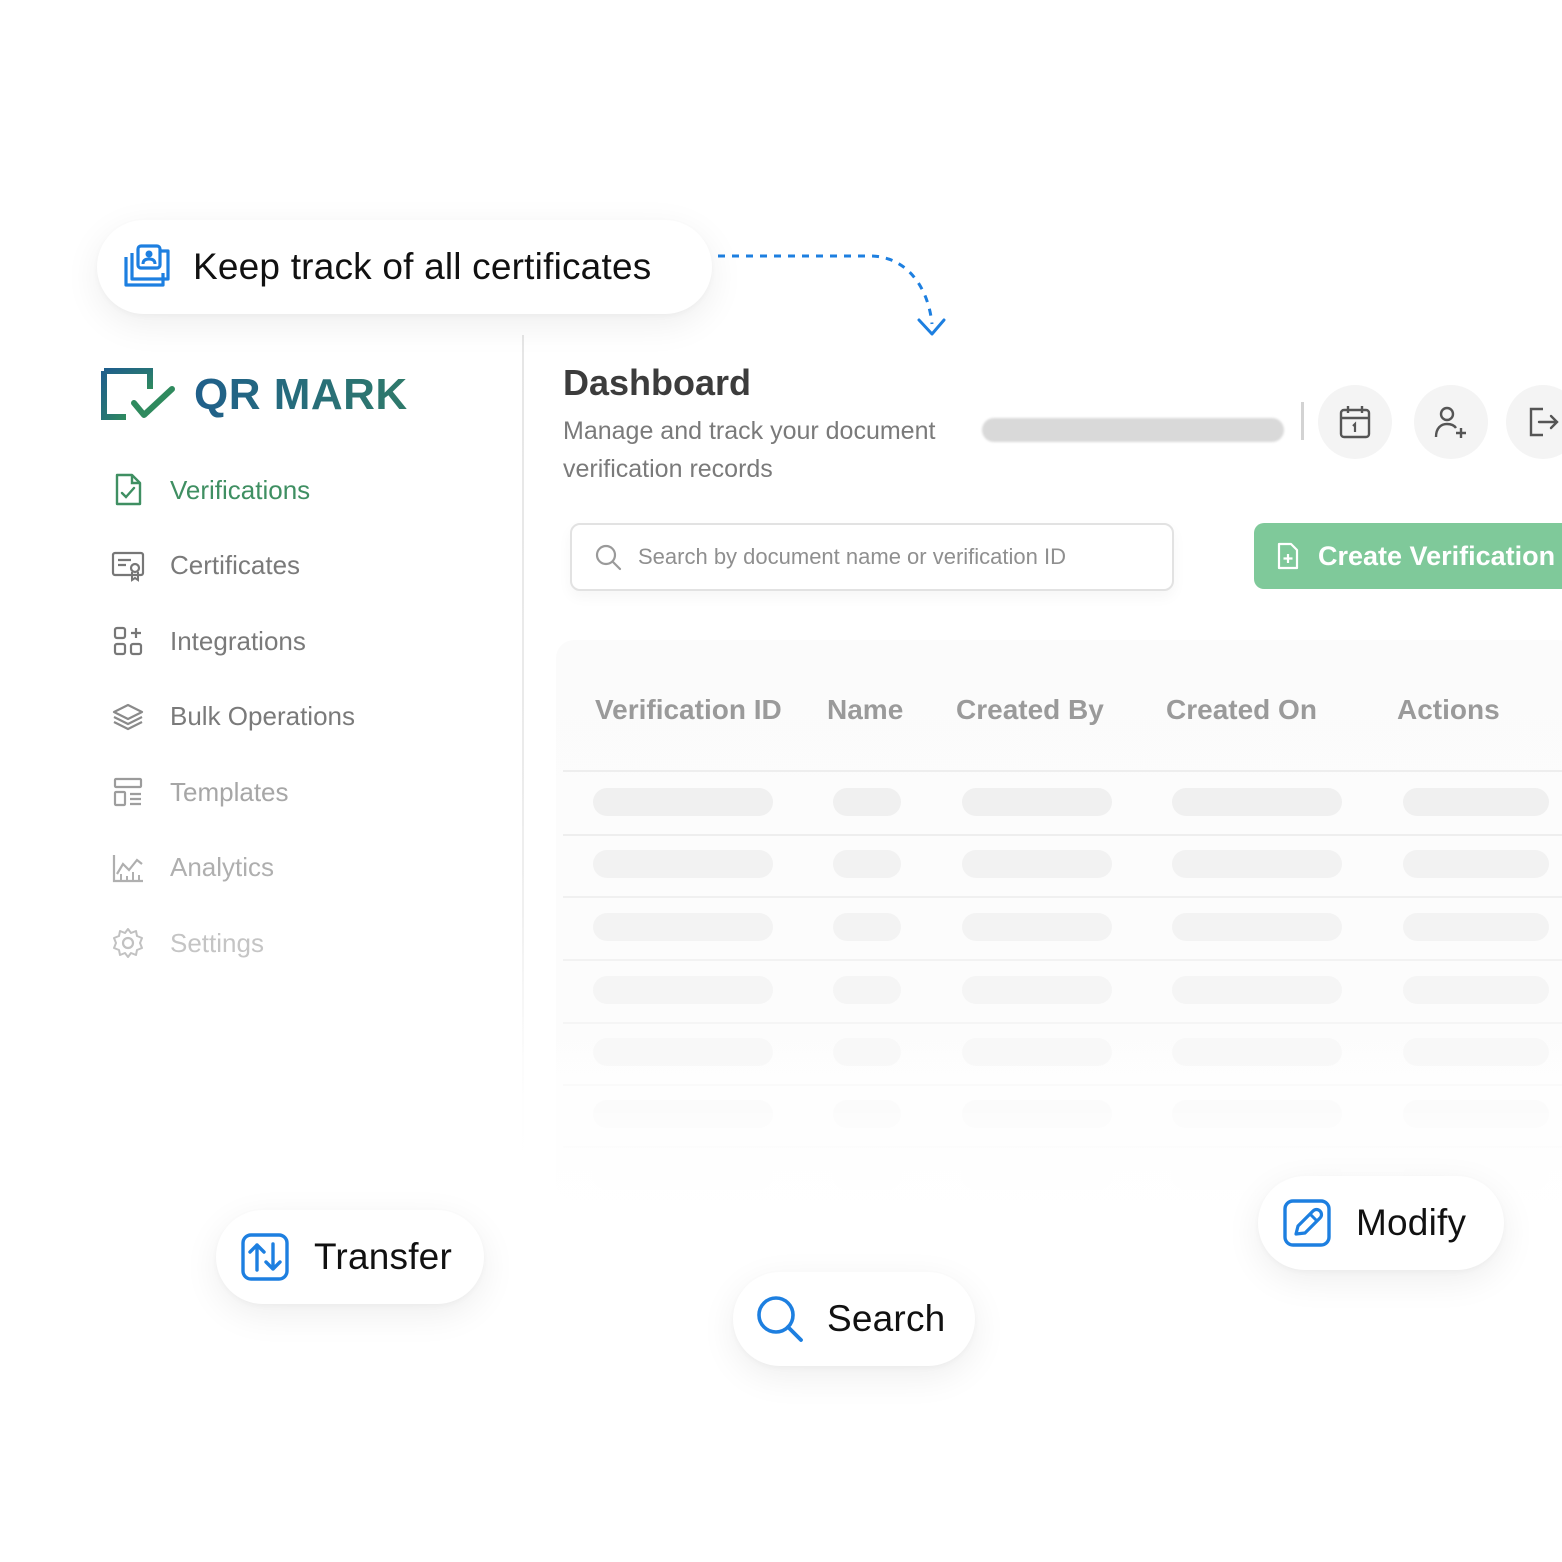 This screenshot has width=1562, height=1562. I want to click on callout-search: Search, so click(854, 1319).